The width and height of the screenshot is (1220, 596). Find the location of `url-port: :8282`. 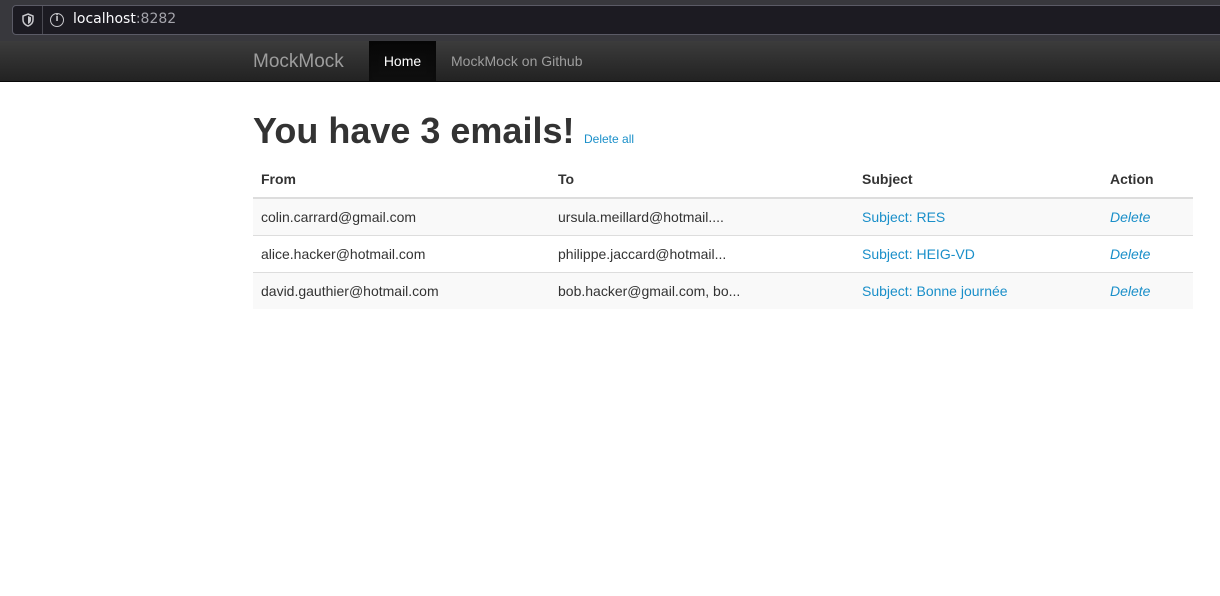

url-port: :8282 is located at coordinates (156, 19).